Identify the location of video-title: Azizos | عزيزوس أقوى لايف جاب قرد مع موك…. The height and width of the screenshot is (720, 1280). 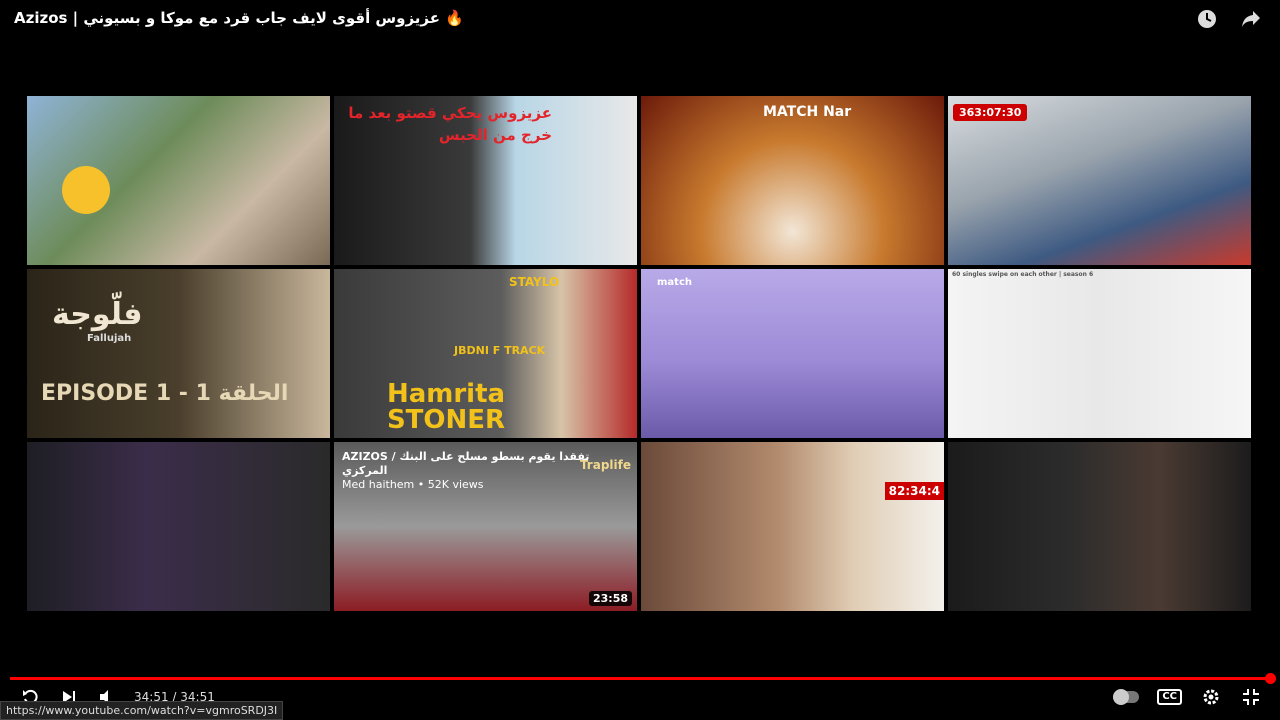
(239, 18).